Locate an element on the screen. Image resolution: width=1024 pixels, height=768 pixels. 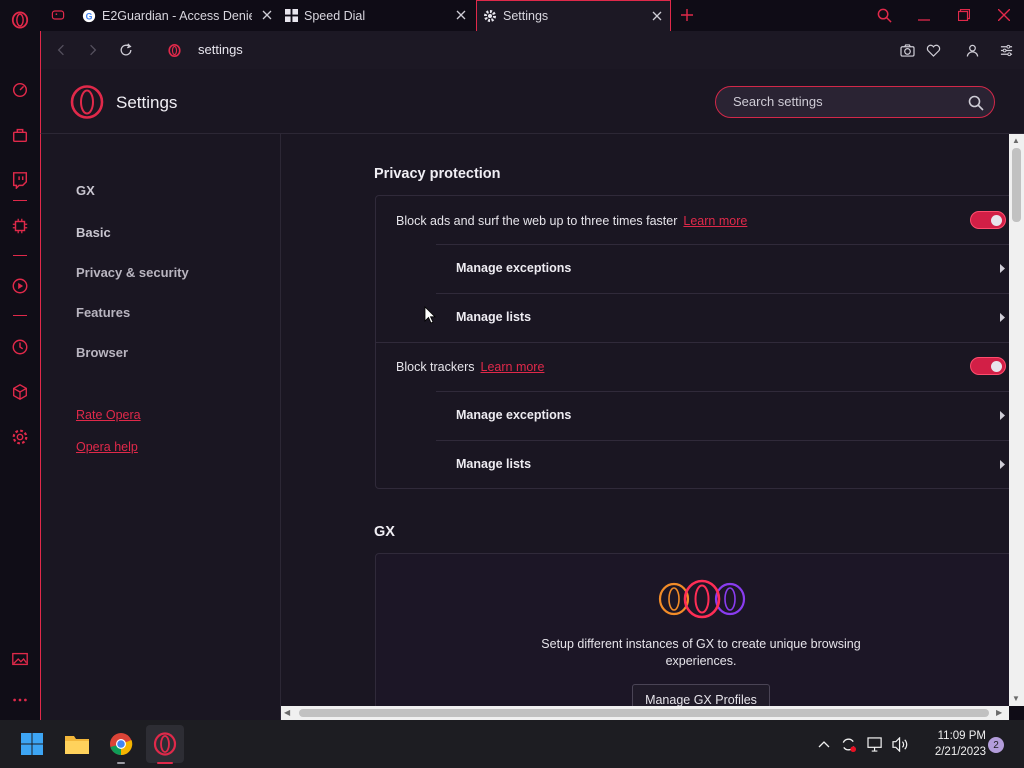
window-close-icon is located at coordinates (1004, 15).